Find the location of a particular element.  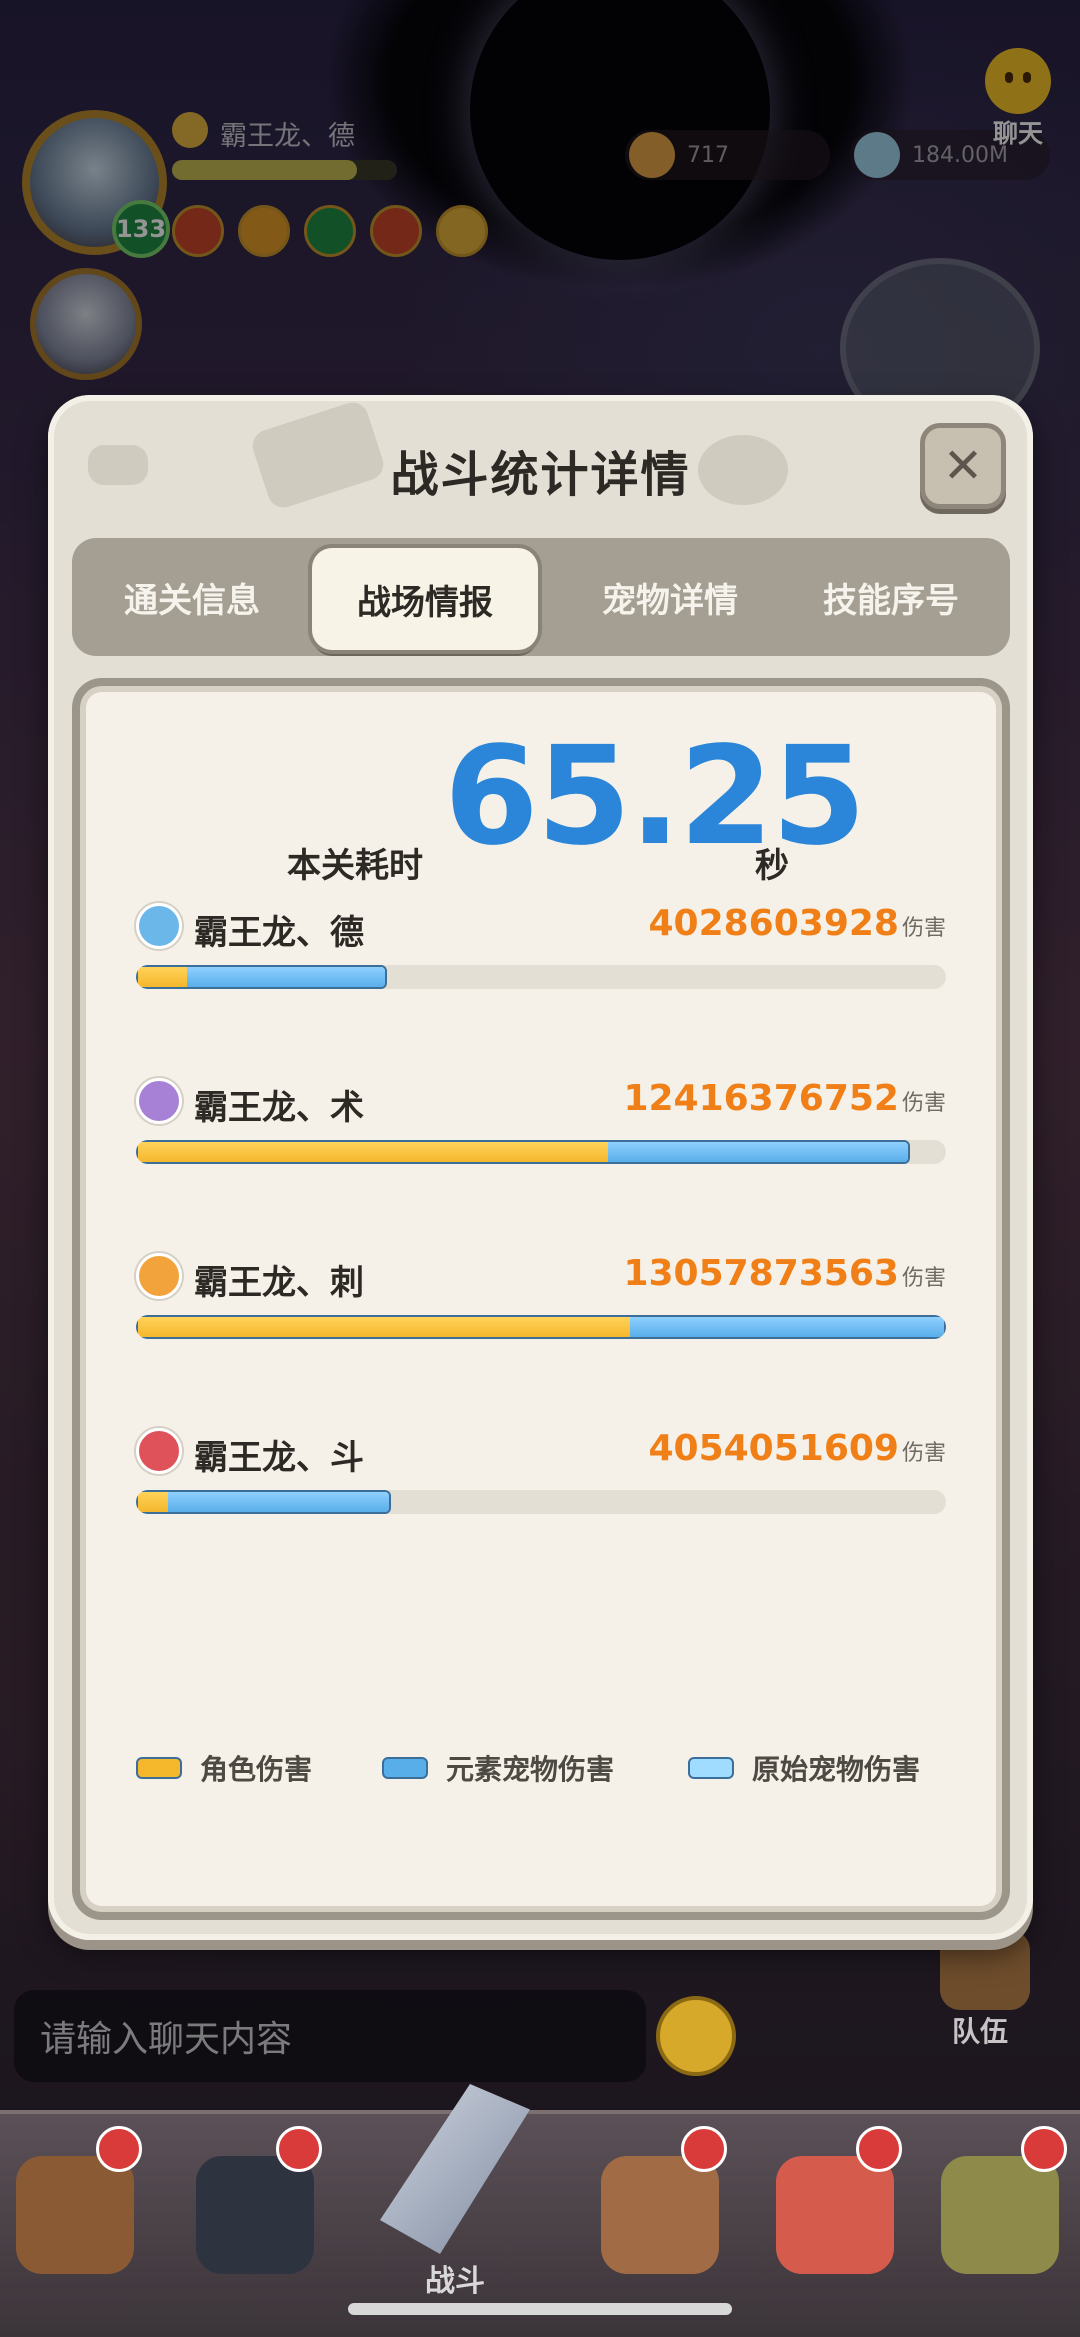

time-label: 本关耗时 is located at coordinates (355, 866).